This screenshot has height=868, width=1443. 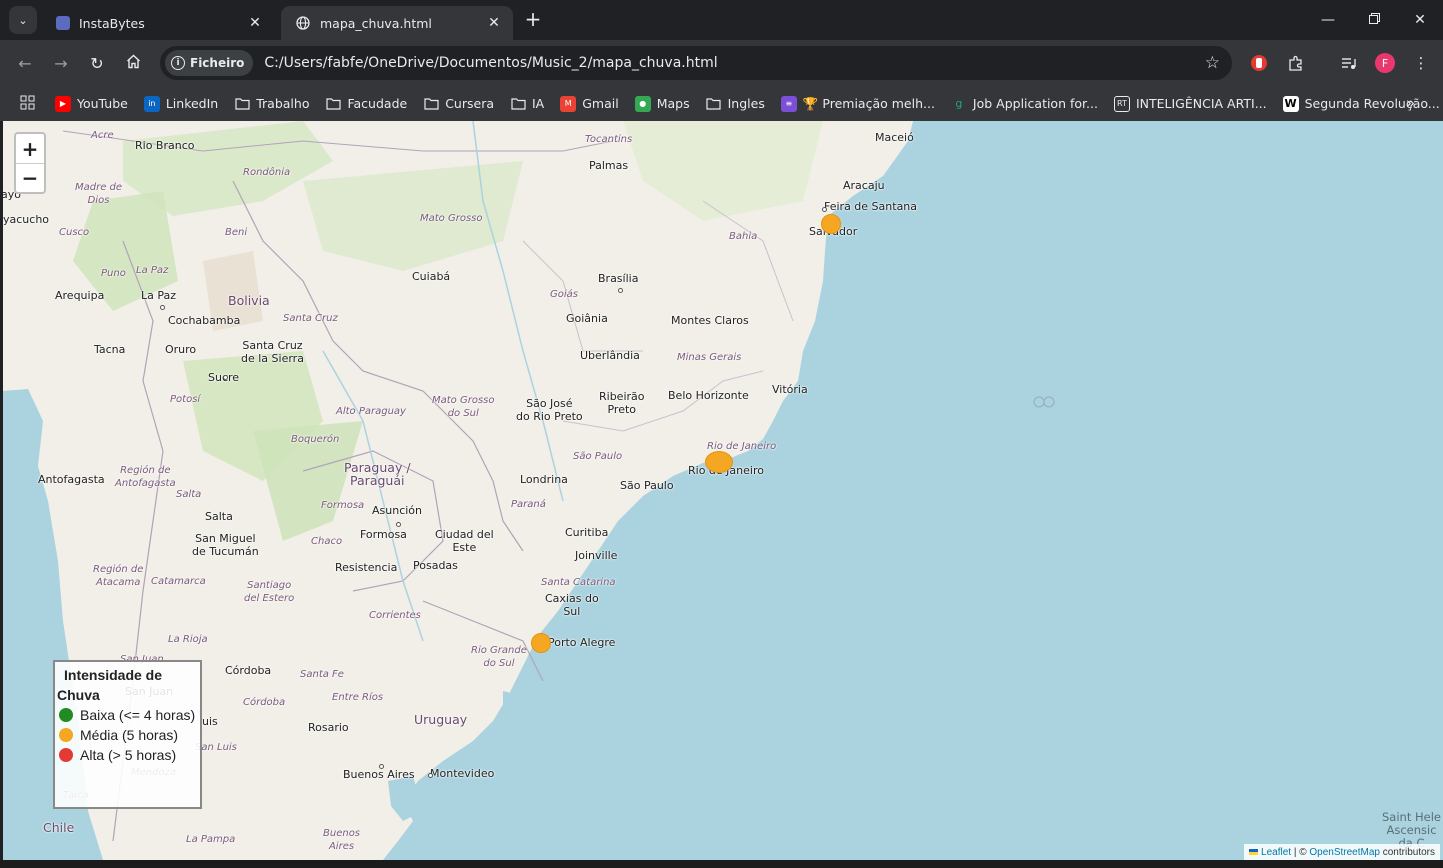 What do you see at coordinates (178, 581) in the screenshot?
I see `map-label-catamarca: Catamarca` at bounding box center [178, 581].